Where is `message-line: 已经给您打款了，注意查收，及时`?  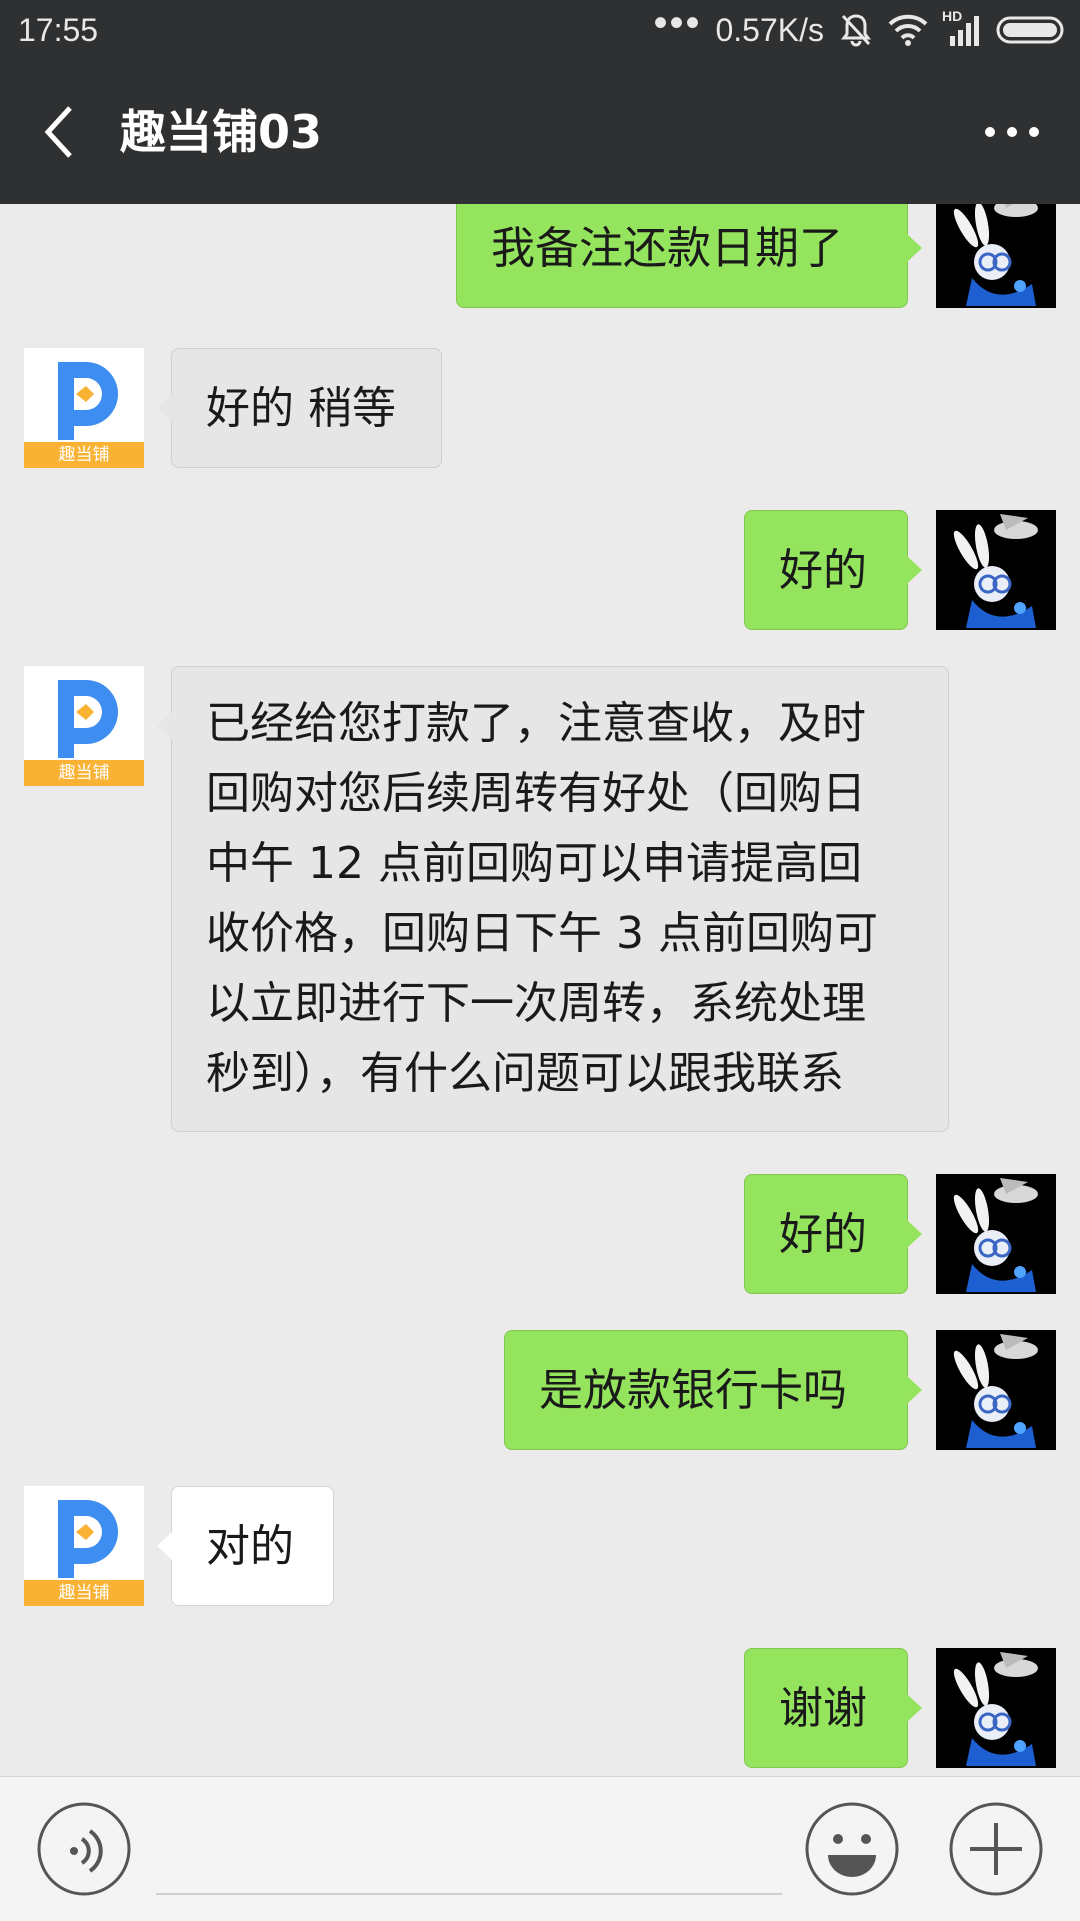 message-line: 已经给您打款了，注意查收，及时 is located at coordinates (536, 723).